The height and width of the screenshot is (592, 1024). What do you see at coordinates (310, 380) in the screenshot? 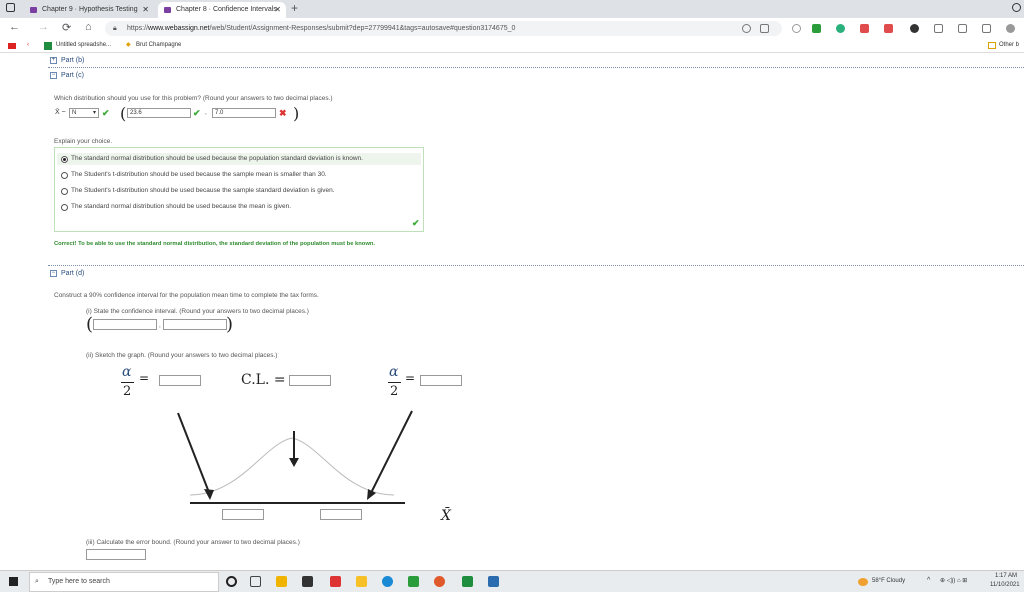
I see `cl-input` at bounding box center [310, 380].